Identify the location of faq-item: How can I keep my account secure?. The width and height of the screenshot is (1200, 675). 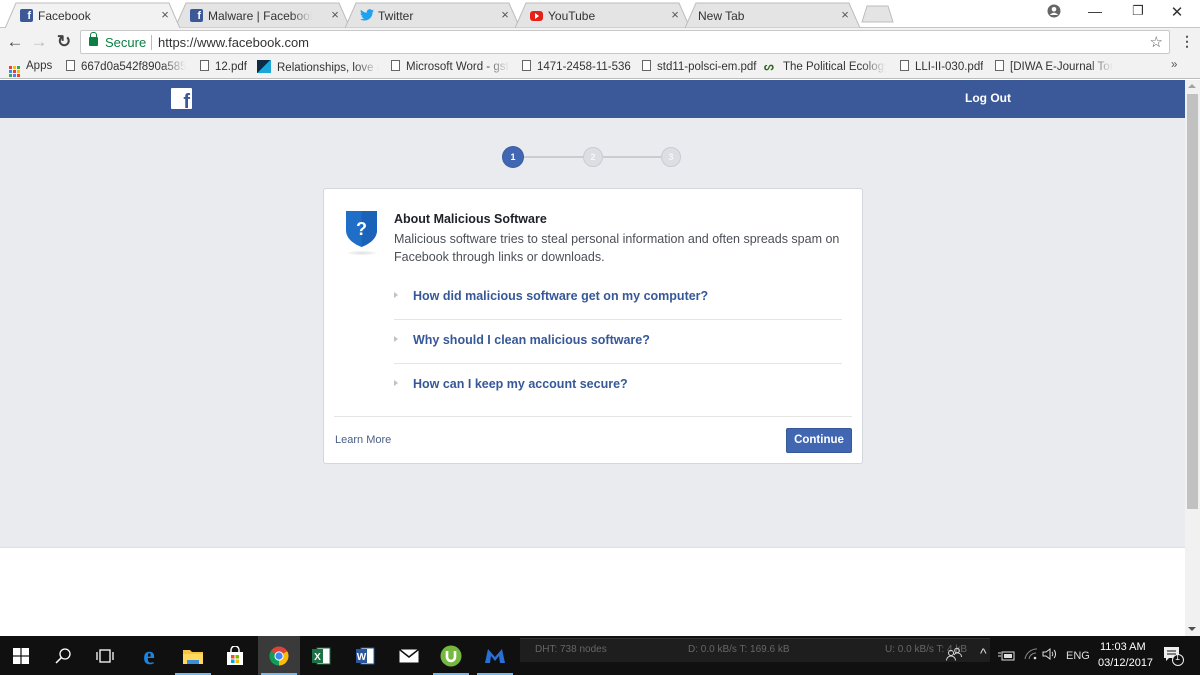
(618, 386).